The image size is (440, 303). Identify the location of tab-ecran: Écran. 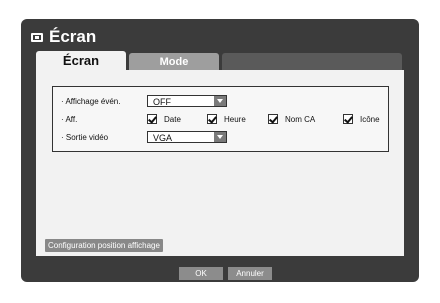
(81, 60).